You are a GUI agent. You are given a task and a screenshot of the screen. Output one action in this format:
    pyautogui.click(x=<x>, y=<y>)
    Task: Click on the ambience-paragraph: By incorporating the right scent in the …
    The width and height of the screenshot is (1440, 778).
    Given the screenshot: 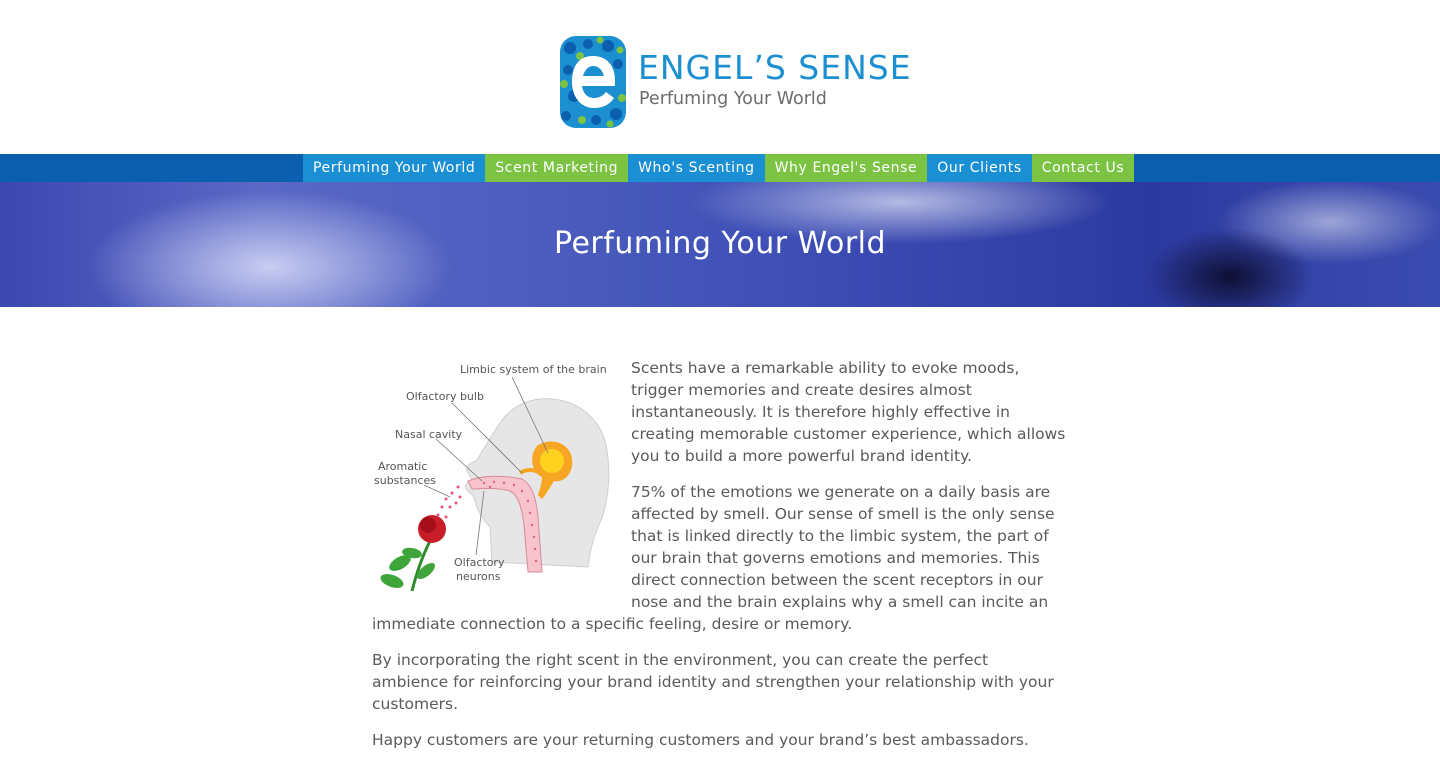 What is the action you would take?
    pyautogui.click(x=713, y=682)
    